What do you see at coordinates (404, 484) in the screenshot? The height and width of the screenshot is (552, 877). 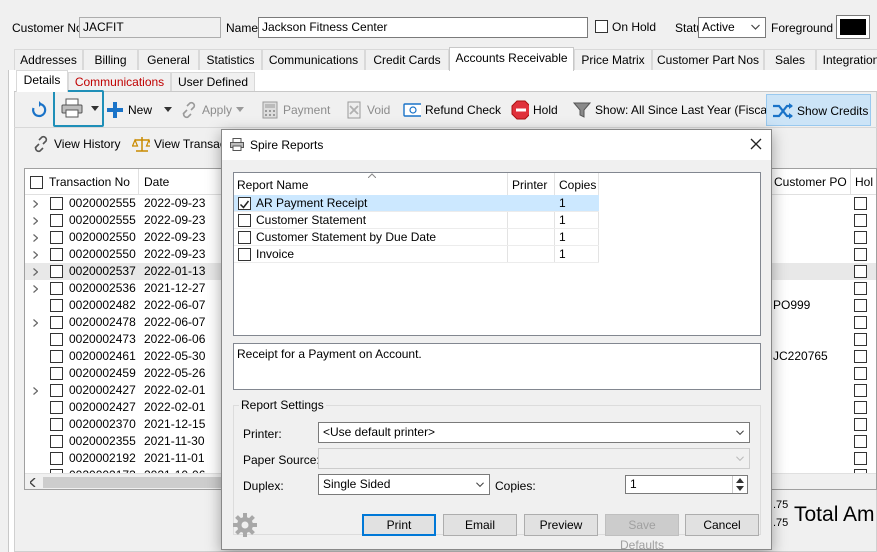 I see `duplex-select: Single Sided` at bounding box center [404, 484].